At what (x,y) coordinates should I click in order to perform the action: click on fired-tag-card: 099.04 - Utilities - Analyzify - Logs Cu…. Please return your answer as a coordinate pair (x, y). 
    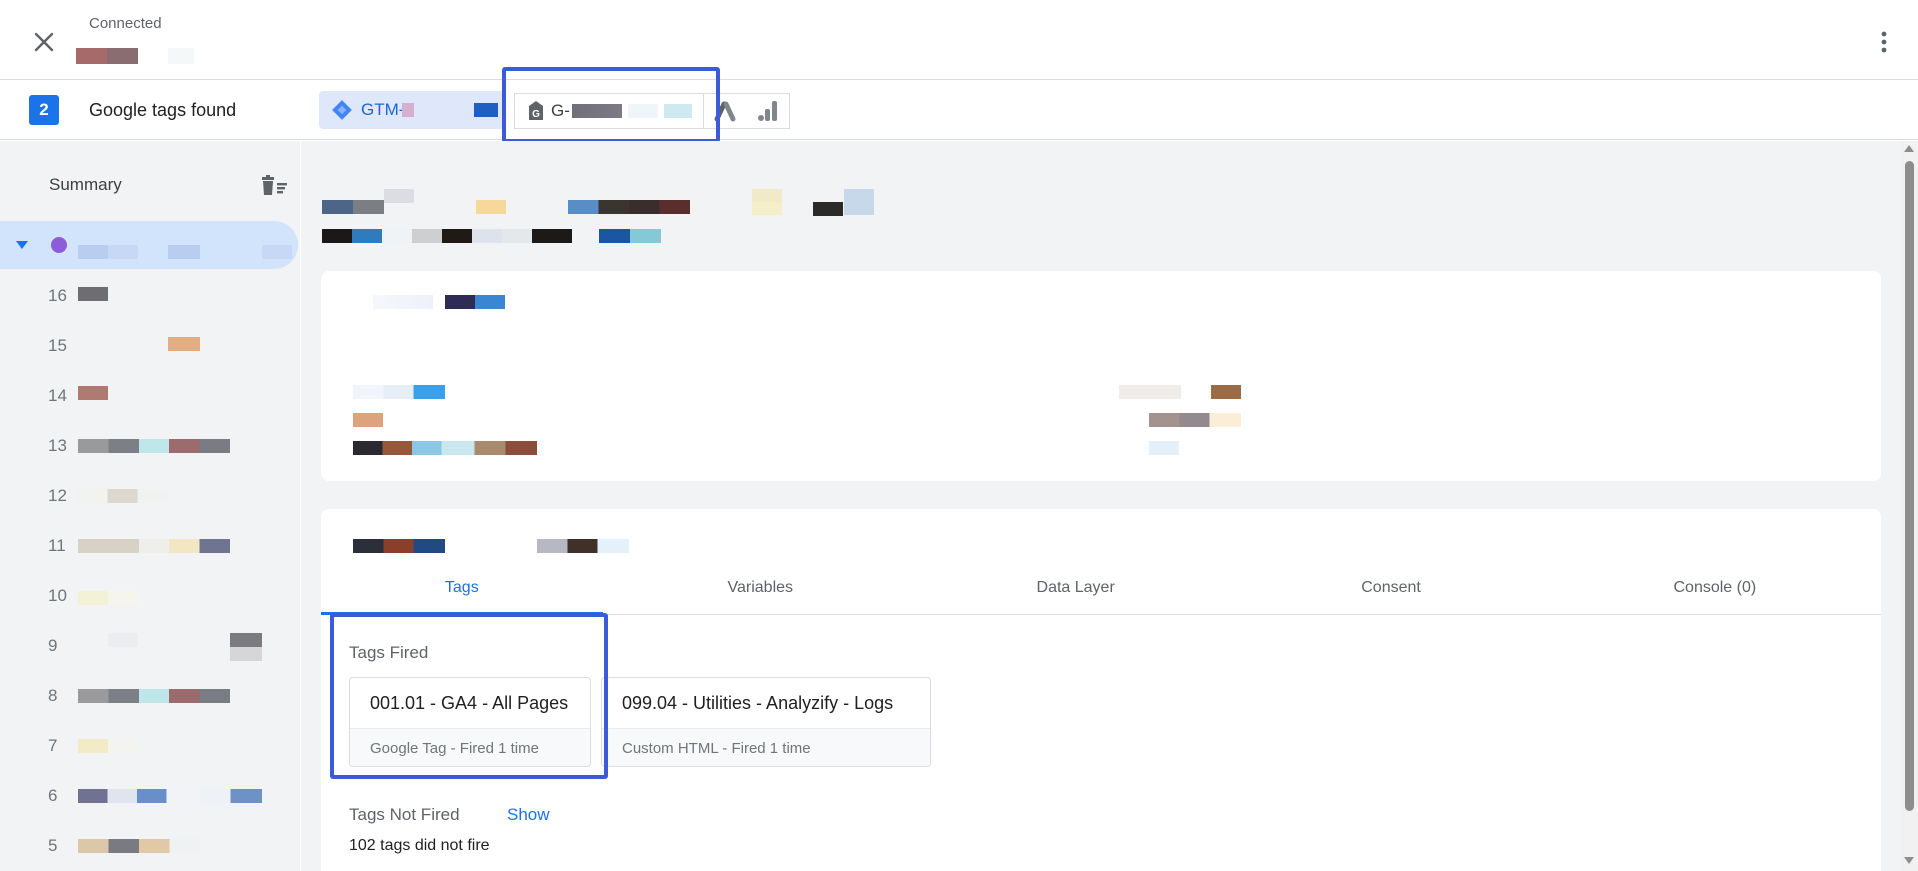
    Looking at the image, I should click on (766, 722).